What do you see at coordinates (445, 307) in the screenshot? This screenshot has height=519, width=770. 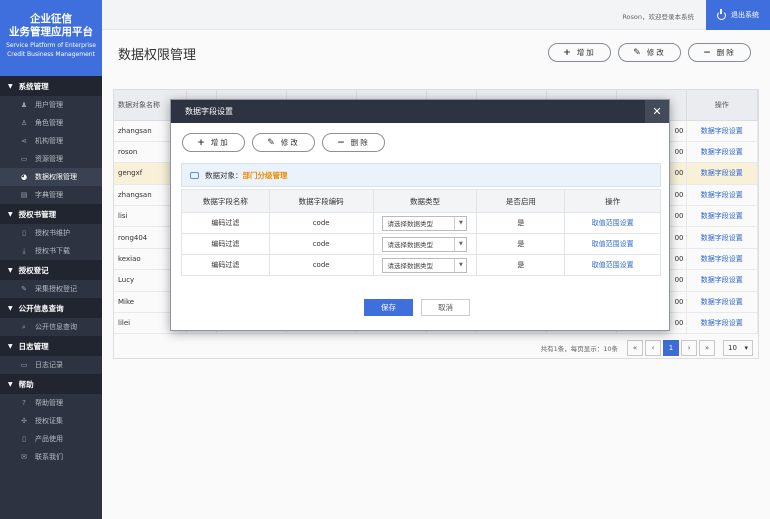 I see `cancel-button: 取消` at bounding box center [445, 307].